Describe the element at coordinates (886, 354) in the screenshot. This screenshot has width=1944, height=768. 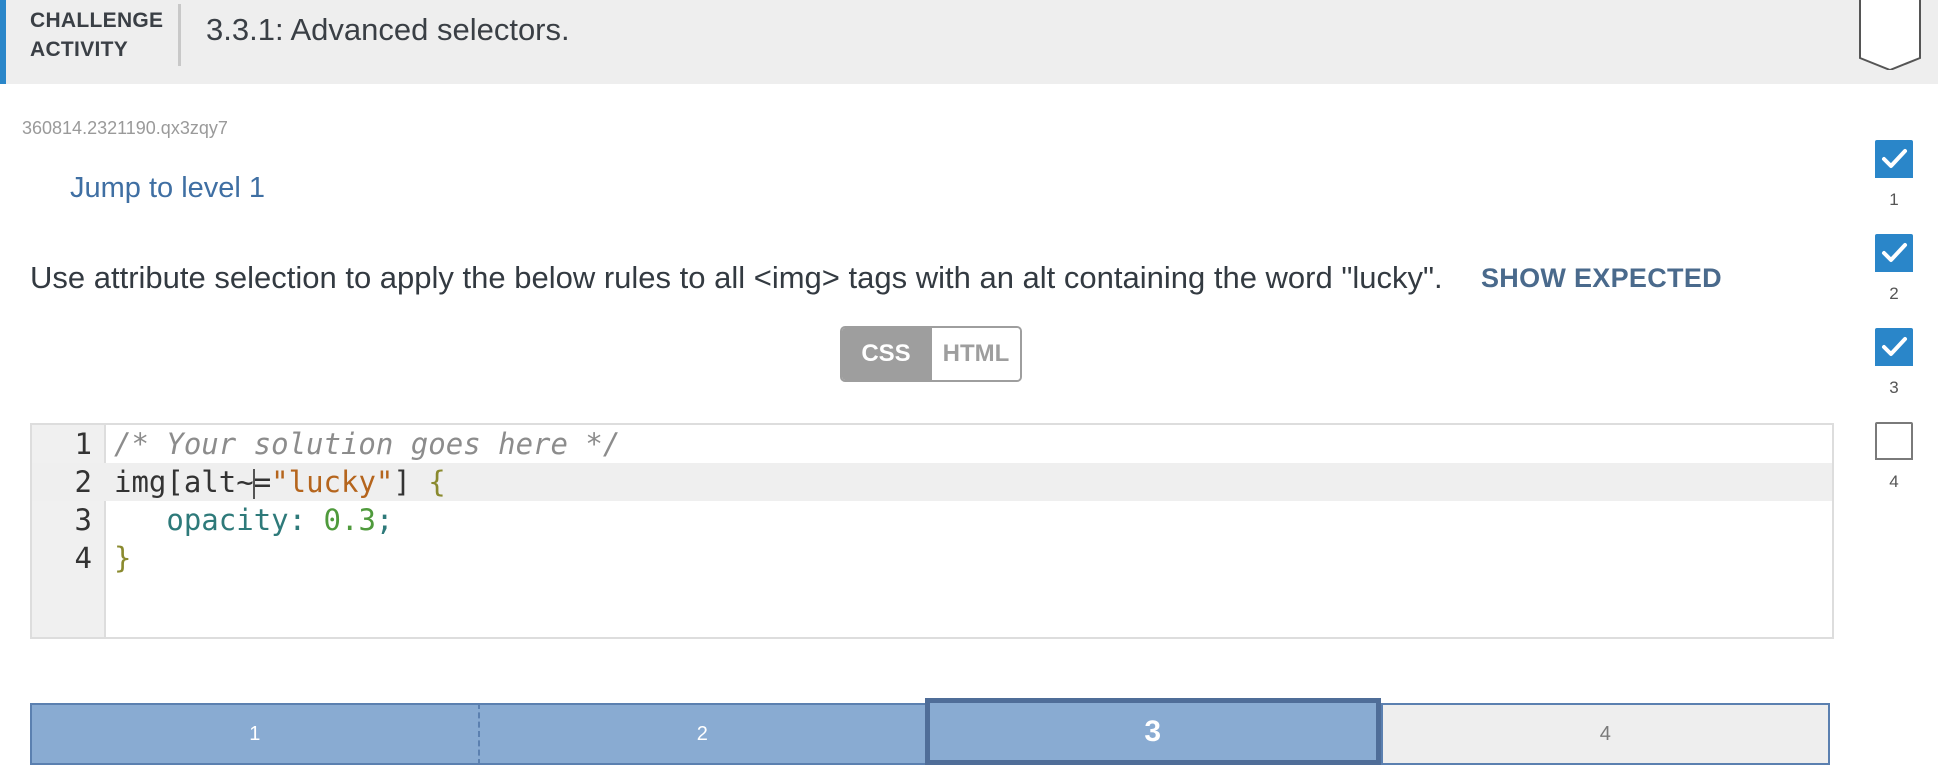
I see `css-tab: CSS` at that location.